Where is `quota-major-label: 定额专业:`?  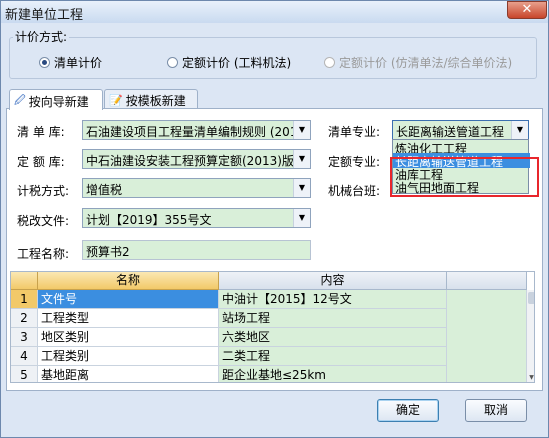
quota-major-label: 定额专业: is located at coordinates (354, 162).